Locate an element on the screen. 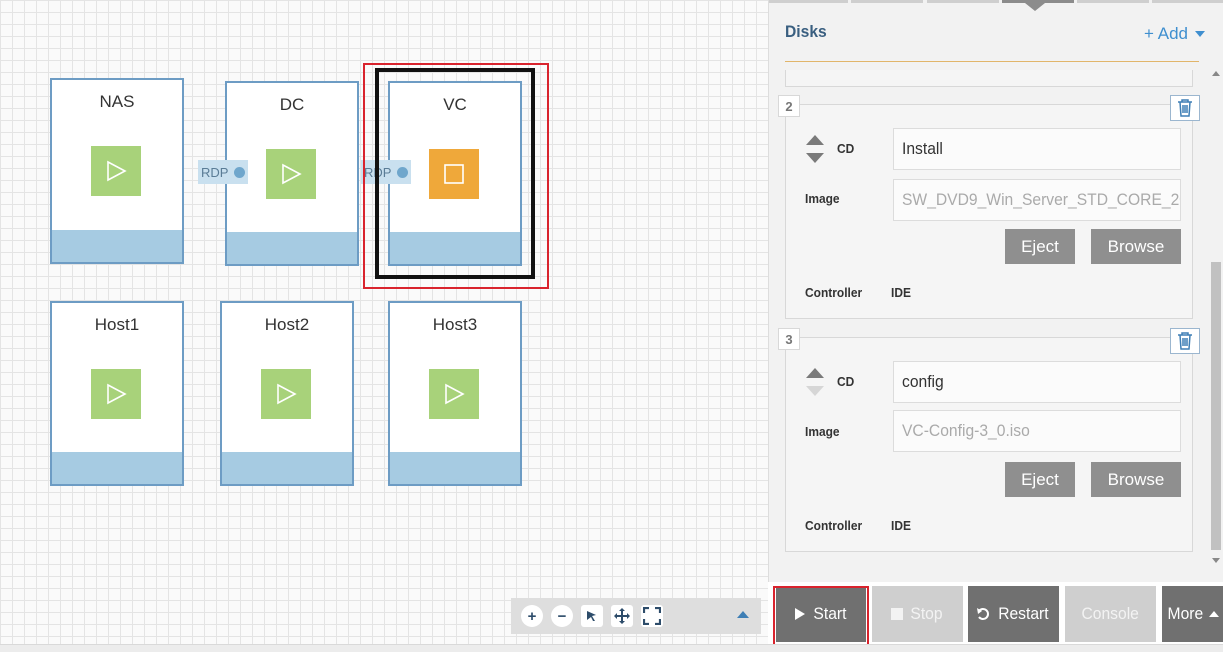  zoom-out-icon: − is located at coordinates (562, 616).